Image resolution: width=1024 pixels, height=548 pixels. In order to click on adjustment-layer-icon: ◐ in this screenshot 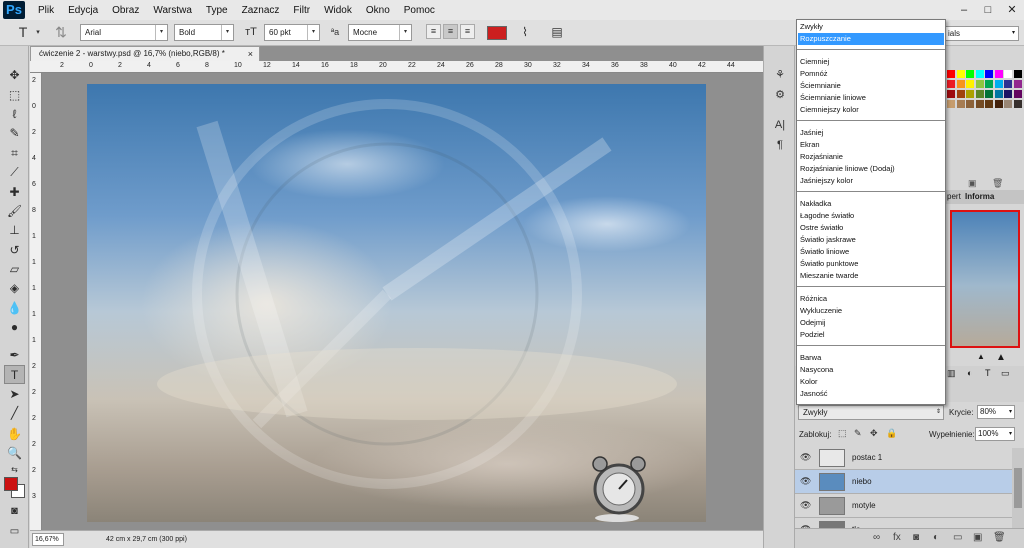, I will do `click(936, 537)`.